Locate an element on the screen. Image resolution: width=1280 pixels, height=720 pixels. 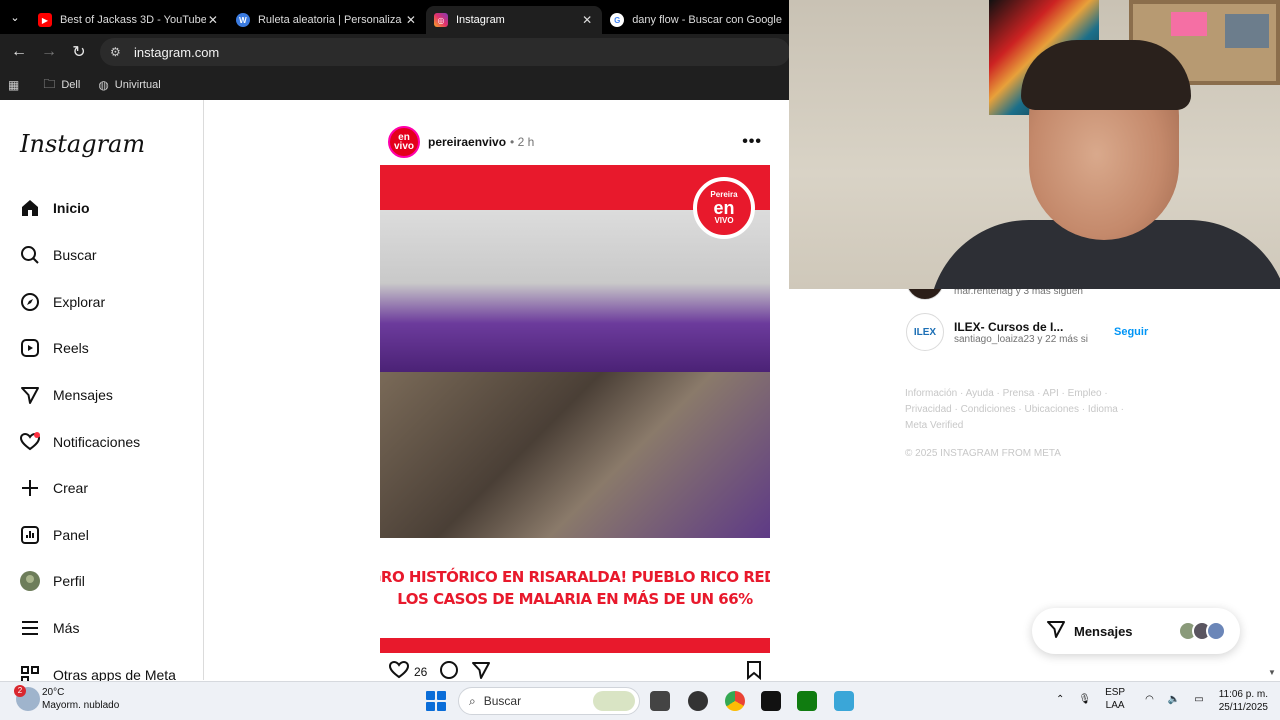
compass-icon is located at coordinates (30, 302).